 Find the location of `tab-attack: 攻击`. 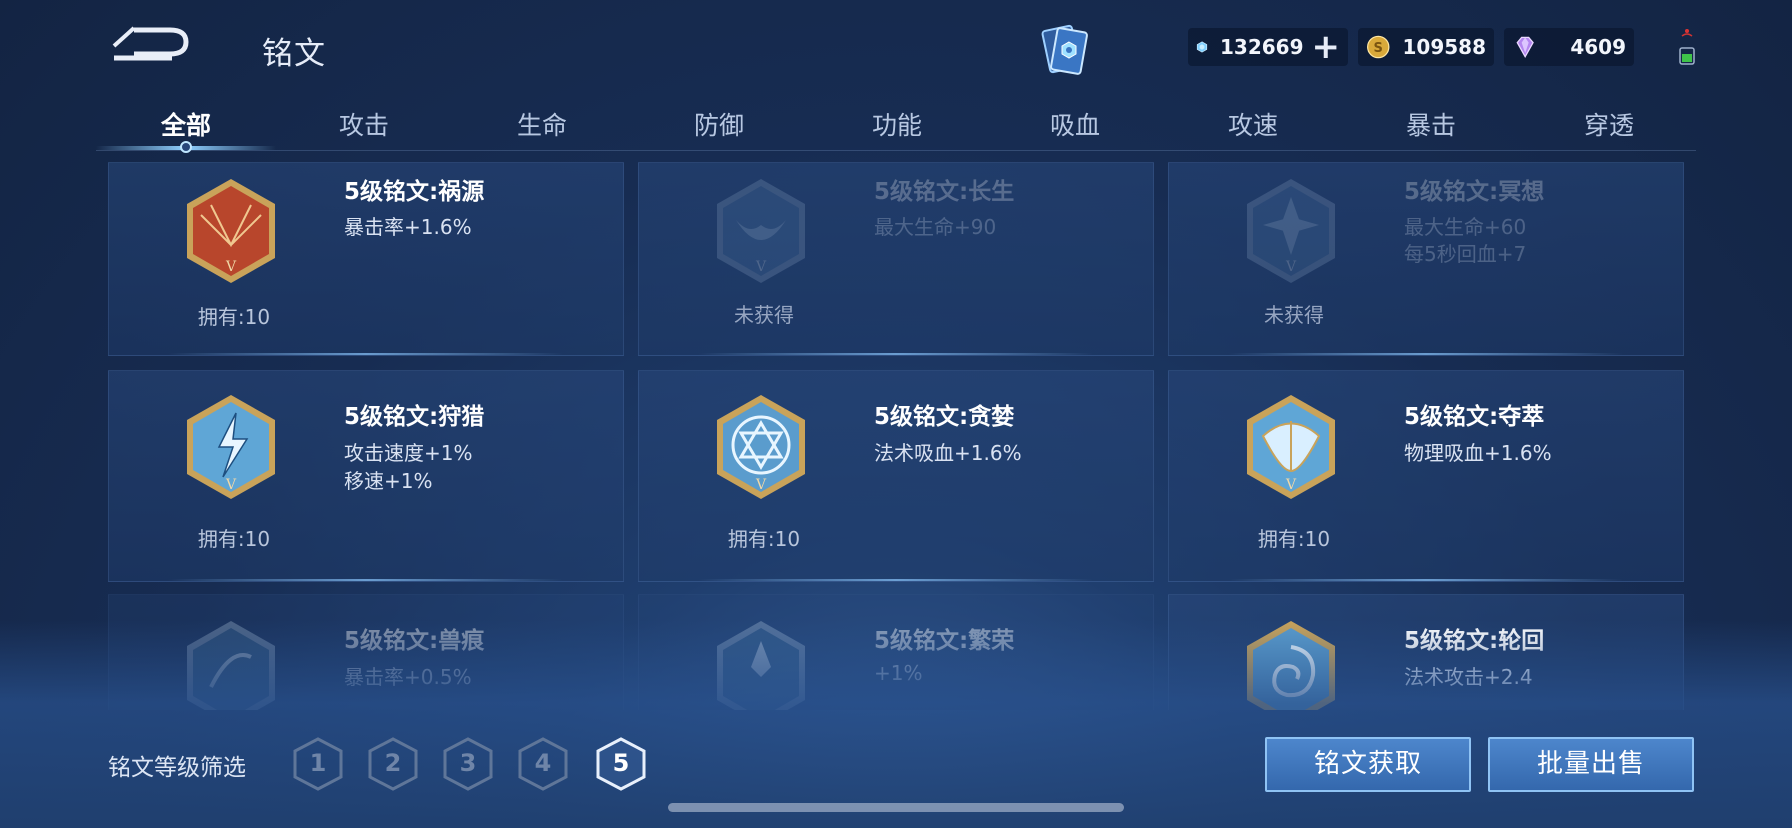

tab-attack: 攻击 is located at coordinates (364, 124).